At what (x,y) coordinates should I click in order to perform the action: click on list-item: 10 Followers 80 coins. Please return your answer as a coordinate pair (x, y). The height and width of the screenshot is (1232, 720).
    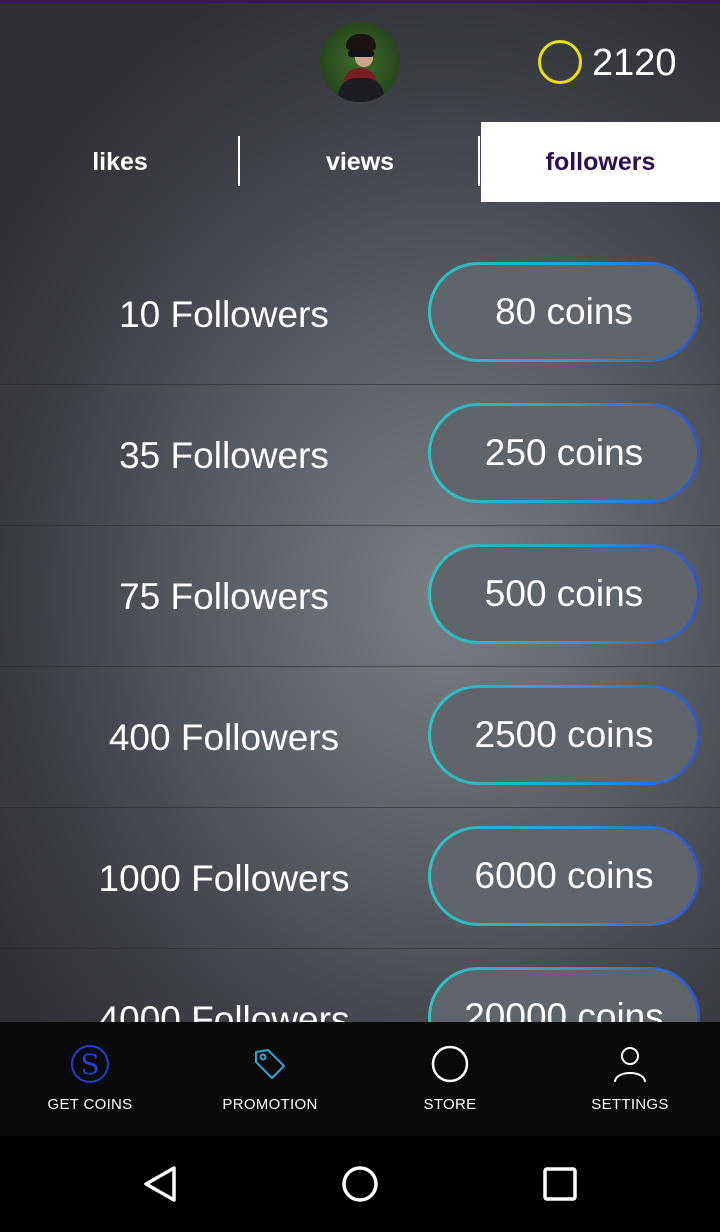
    Looking at the image, I should click on (360, 314).